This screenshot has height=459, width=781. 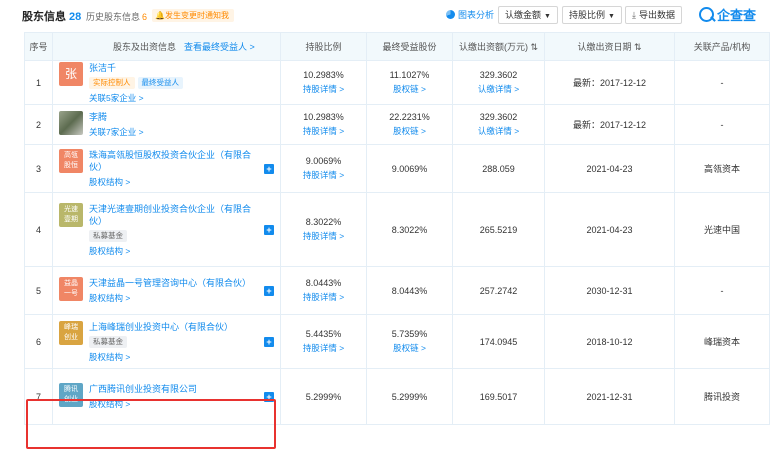 I want to click on benefit-value: 8.3022%, so click(x=409, y=229).